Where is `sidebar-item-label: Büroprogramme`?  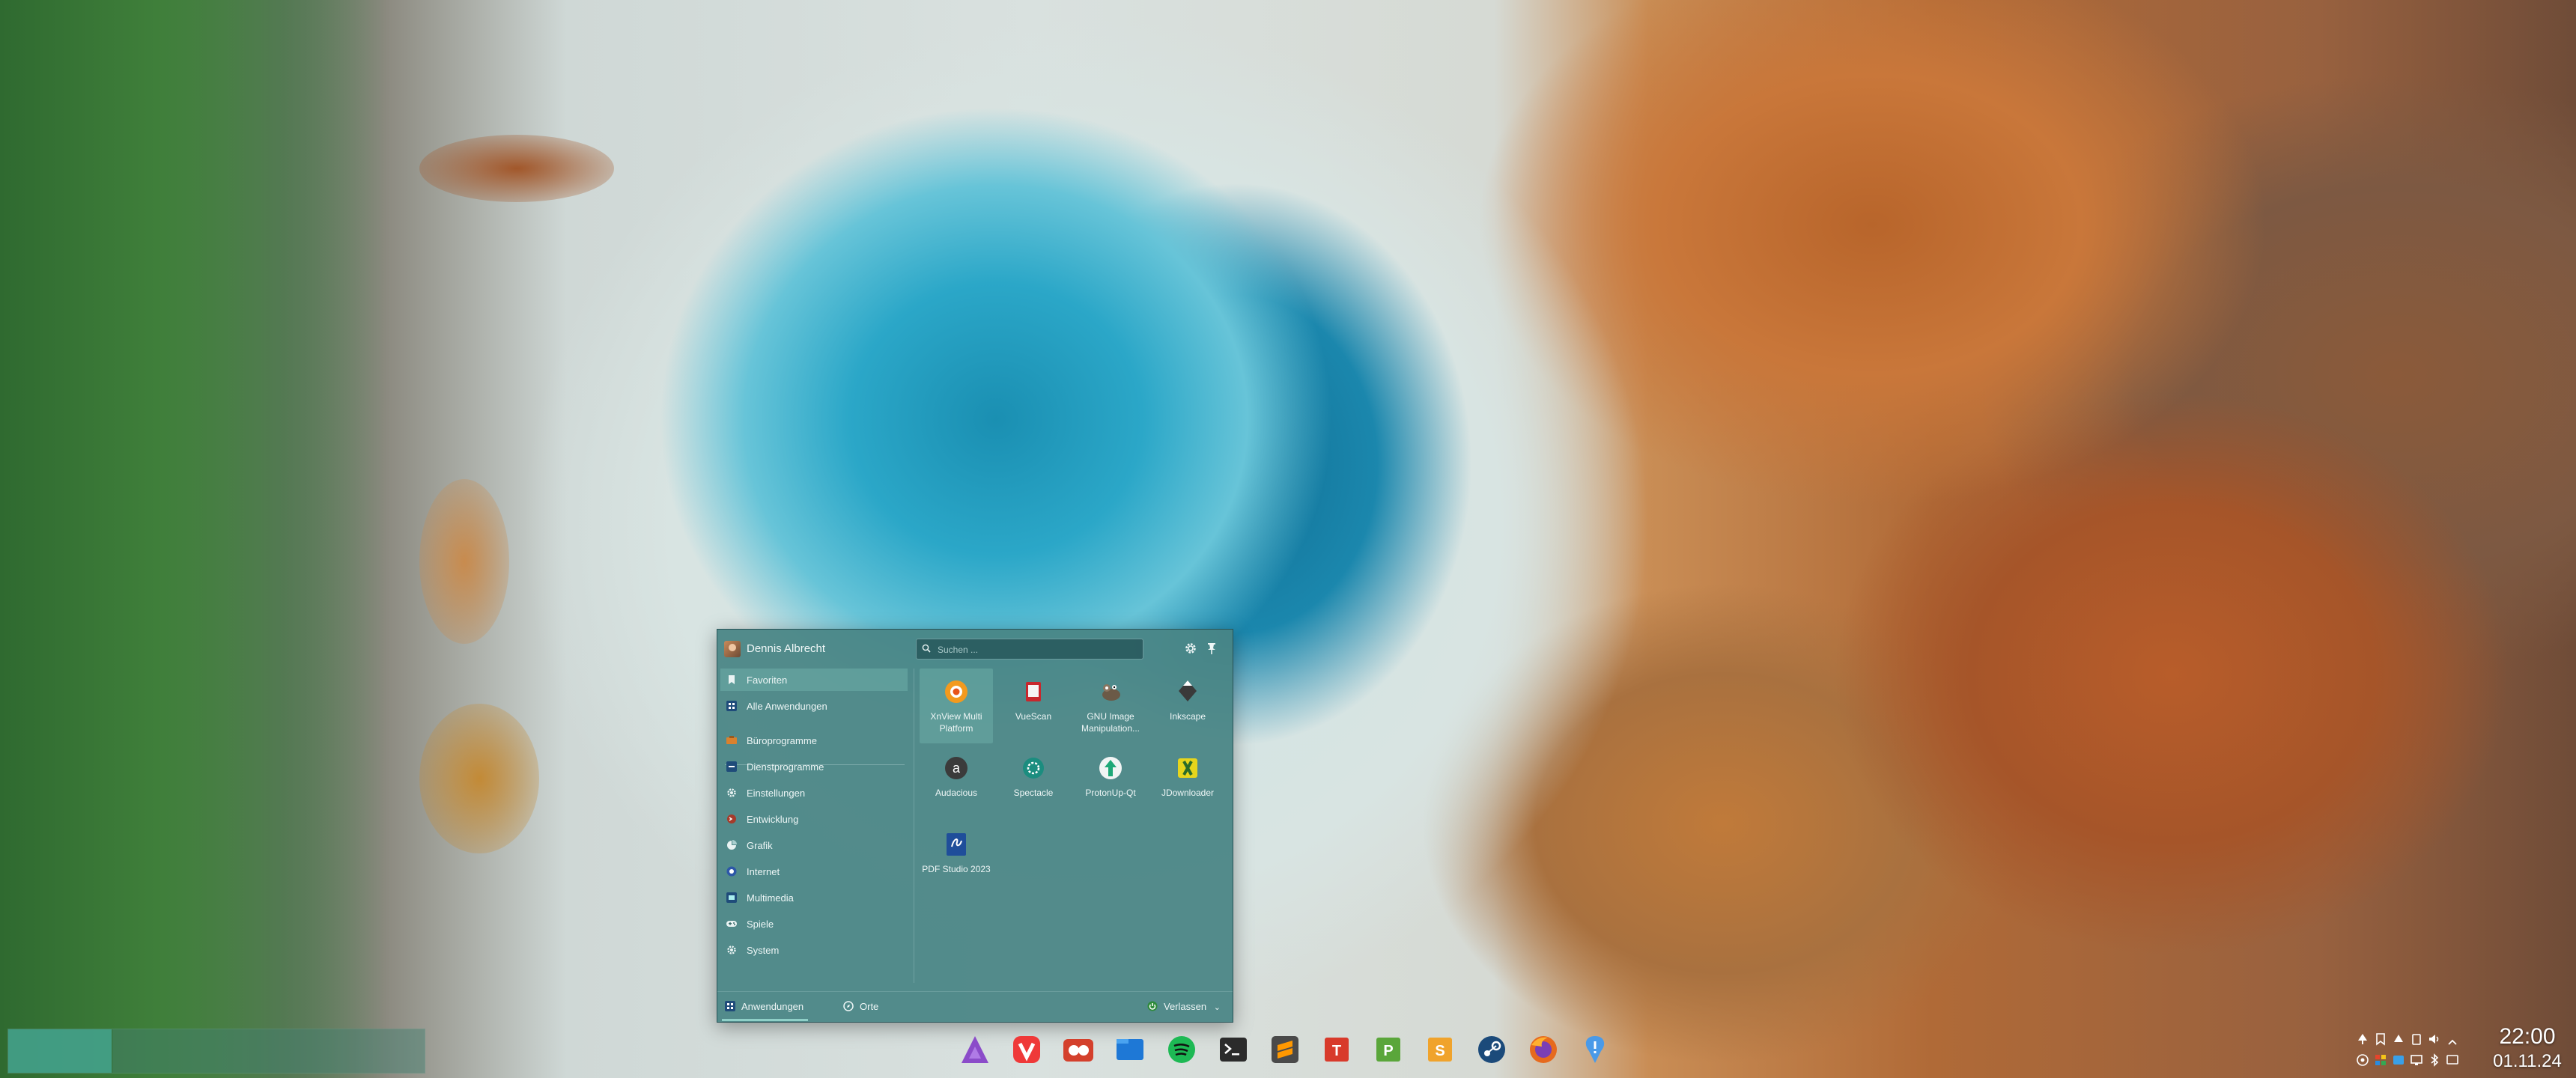 sidebar-item-label: Büroprogramme is located at coordinates (782, 740).